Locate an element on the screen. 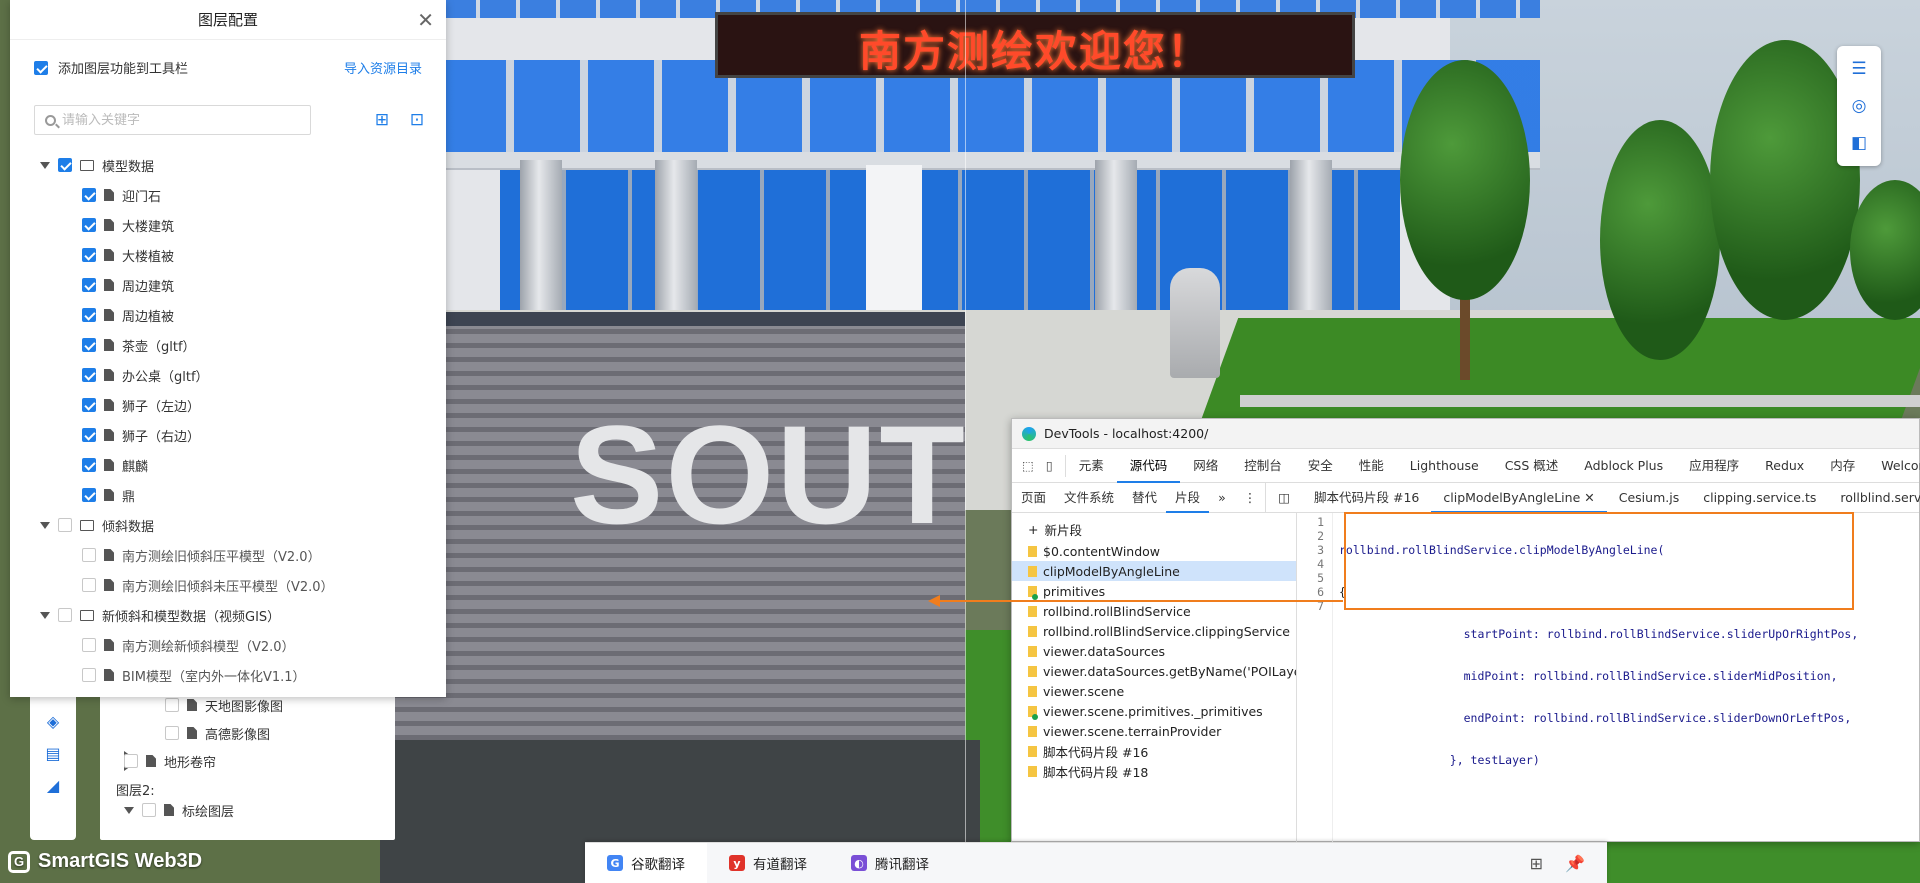  tree-item: 南方测绘旧倾斜未压平模型（V2.0） is located at coordinates (208, 585).